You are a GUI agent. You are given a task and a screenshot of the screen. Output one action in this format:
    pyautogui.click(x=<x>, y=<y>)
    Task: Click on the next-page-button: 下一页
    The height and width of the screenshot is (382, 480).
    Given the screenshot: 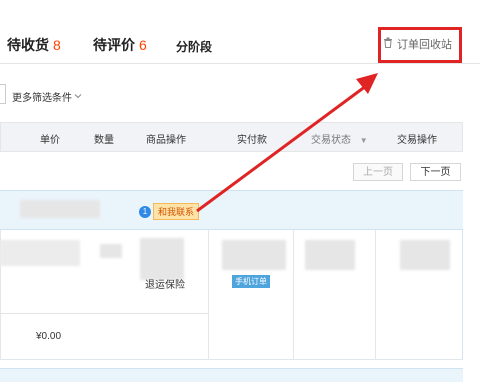 What is the action you would take?
    pyautogui.click(x=435, y=172)
    